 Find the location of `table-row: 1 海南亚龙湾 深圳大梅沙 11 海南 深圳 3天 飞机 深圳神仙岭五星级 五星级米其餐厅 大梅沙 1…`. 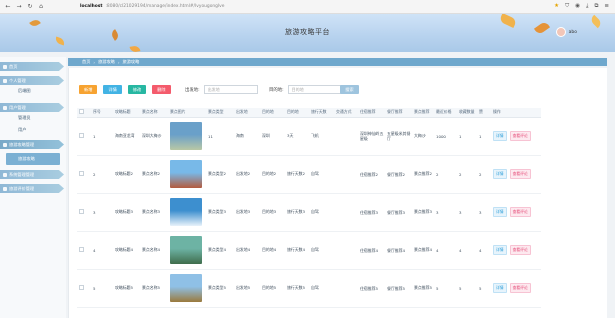

table-row: 1 海南亚龙湾 深圳大梅沙 11 海南 深圳 3天 飞机 深圳神仙岭五星级 五星级米其餐厅 大梅沙 1… is located at coordinates (309, 136).